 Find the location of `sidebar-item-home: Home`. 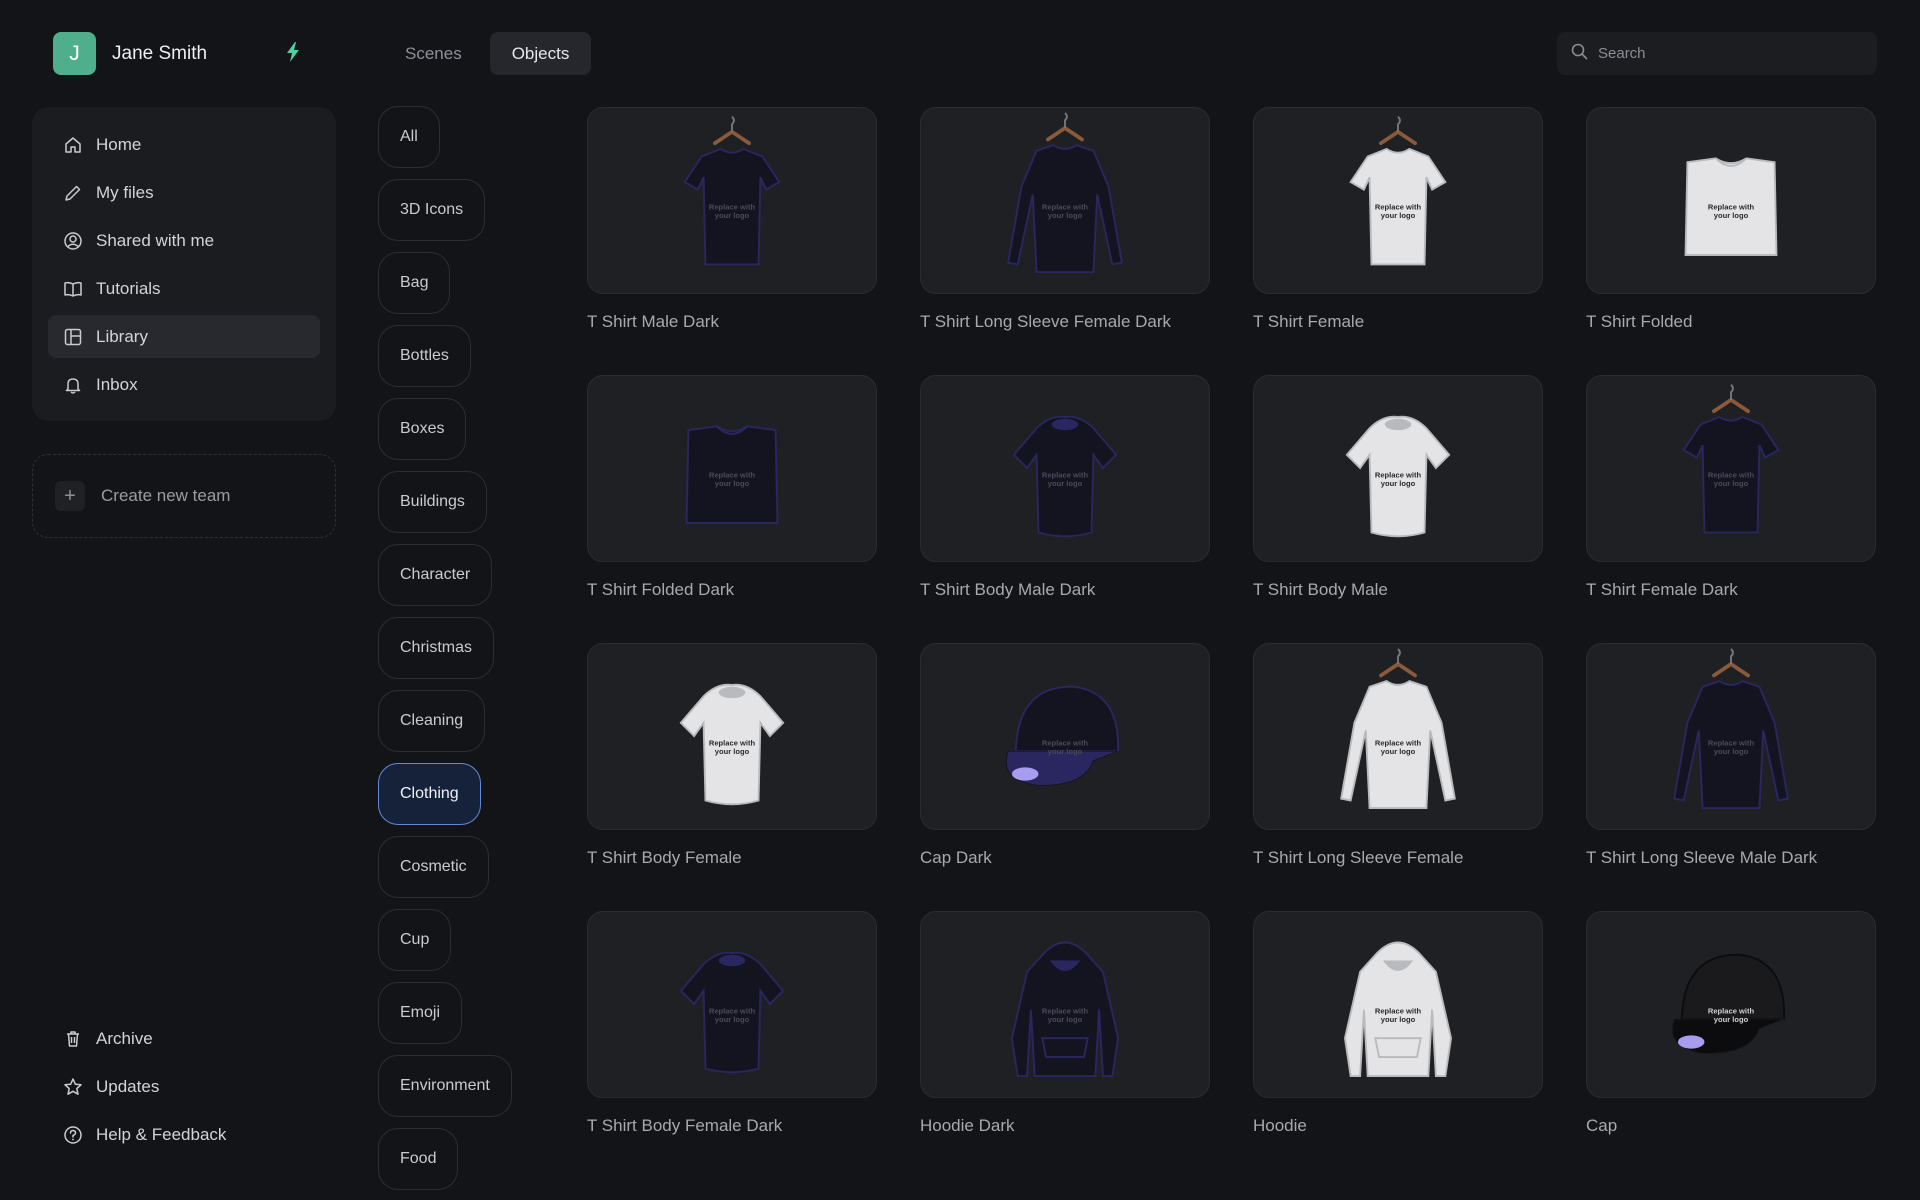

sidebar-item-home: Home is located at coordinates (184, 144).